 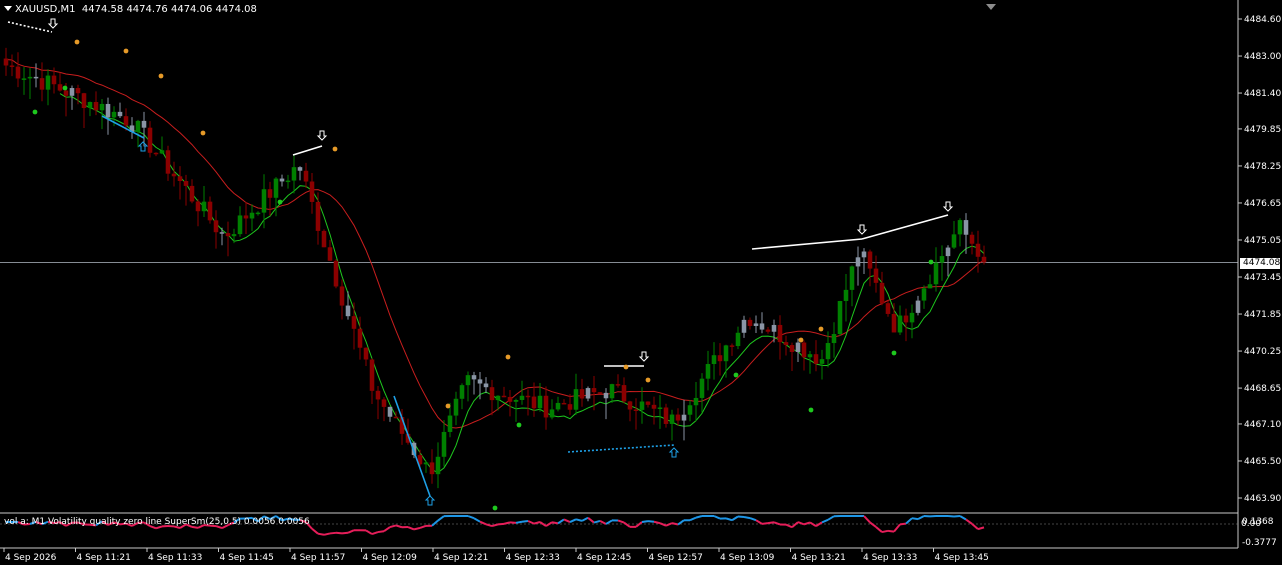 I want to click on time-label: 4 Sep 11:45, so click(x=247, y=558).